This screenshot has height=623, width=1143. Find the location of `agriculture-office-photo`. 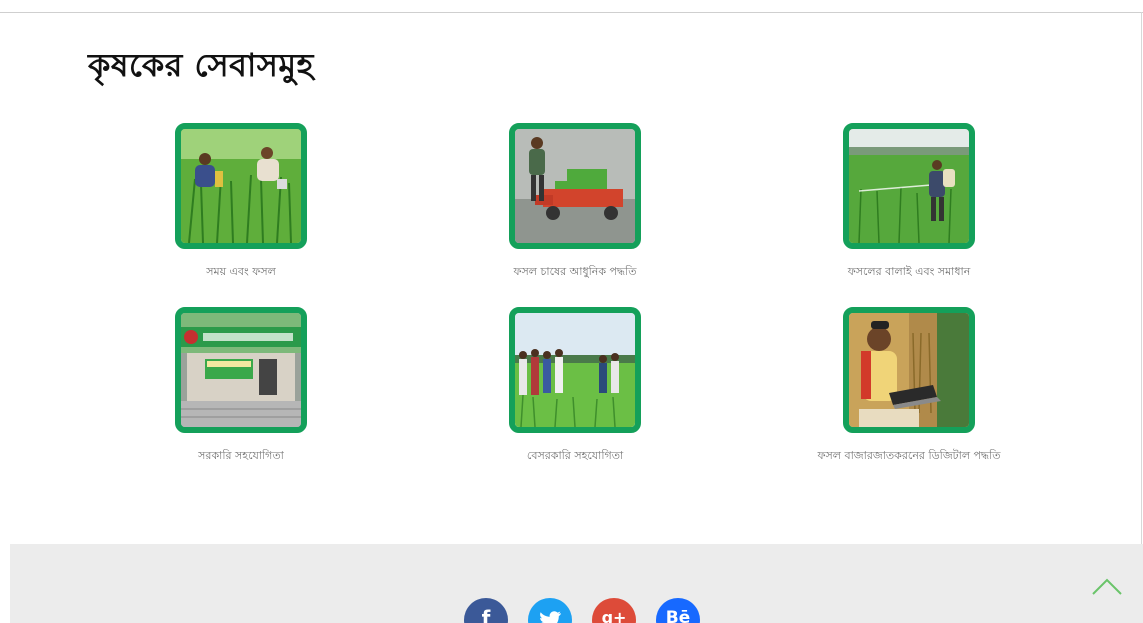

agriculture-office-photo is located at coordinates (241, 370).